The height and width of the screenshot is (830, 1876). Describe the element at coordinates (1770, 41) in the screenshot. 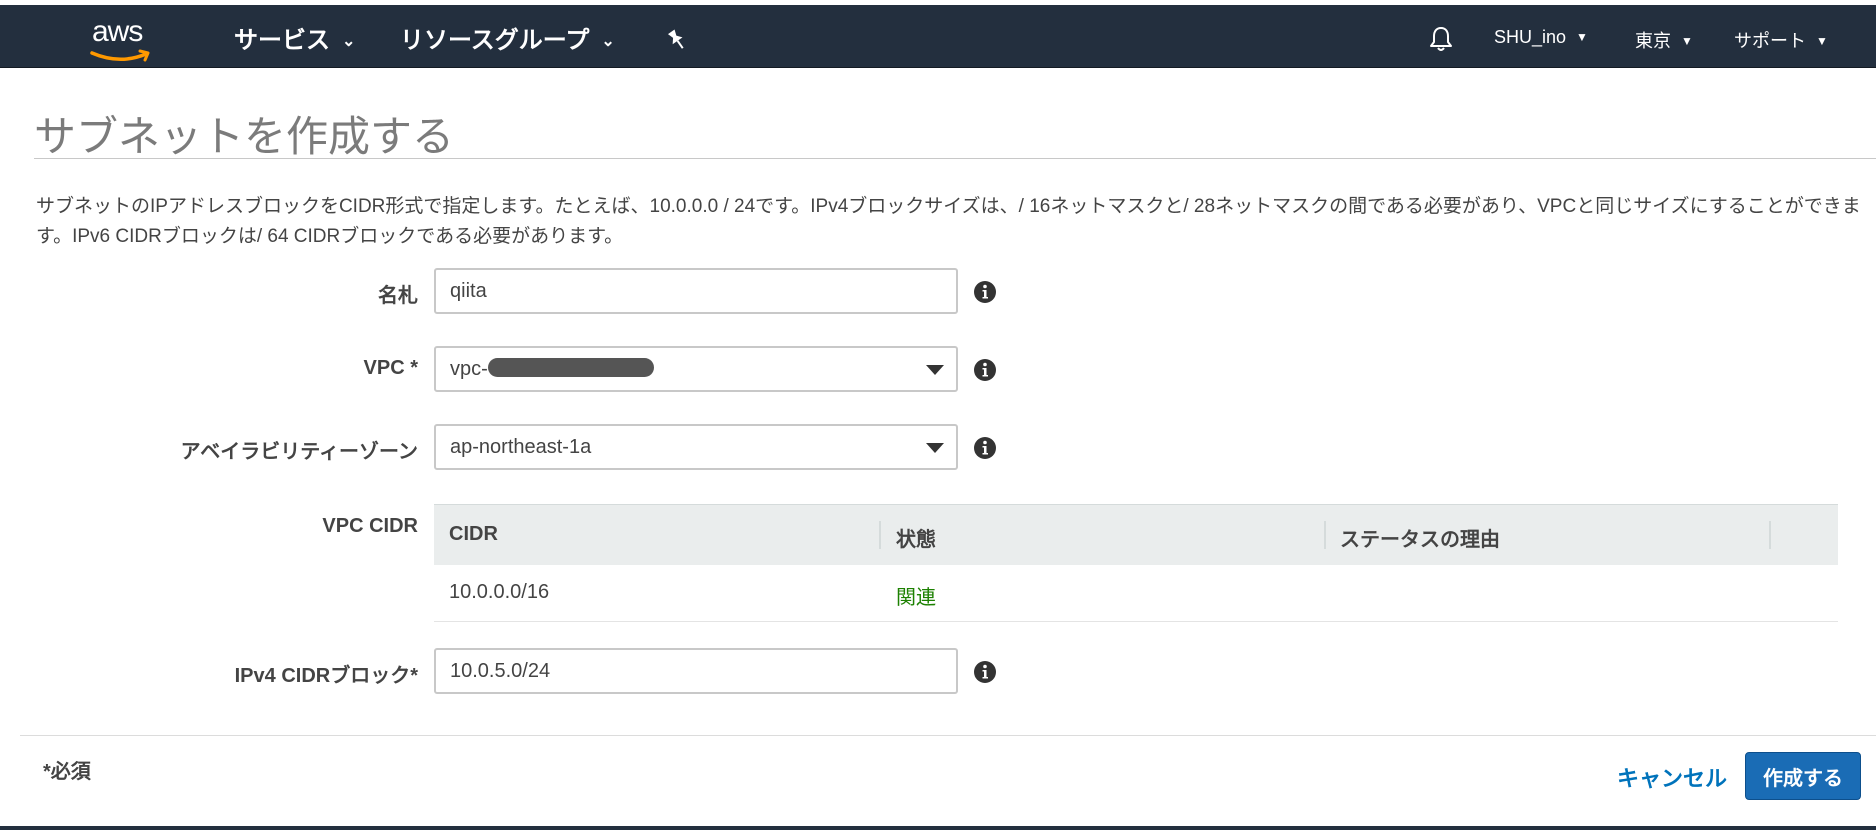

I see `support-menu-label: サポート` at that location.